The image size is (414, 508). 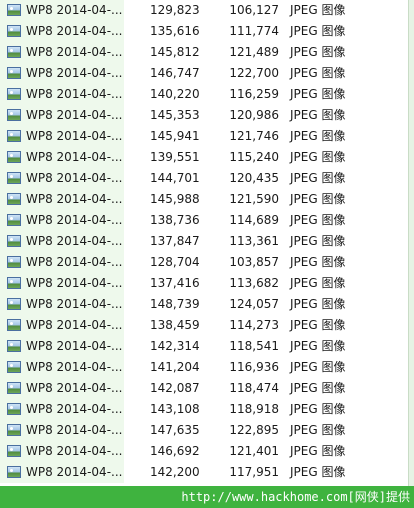 I want to click on next-column-edge, so click(x=411, y=243).